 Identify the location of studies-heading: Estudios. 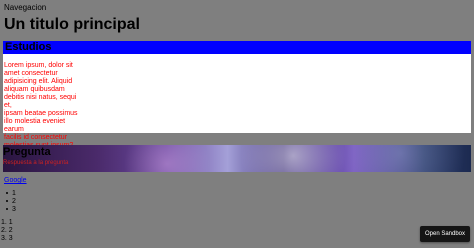
(237, 47).